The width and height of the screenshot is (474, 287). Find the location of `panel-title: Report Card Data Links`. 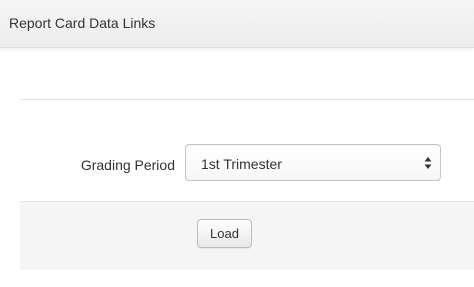

panel-title: Report Card Data Links is located at coordinates (82, 23).